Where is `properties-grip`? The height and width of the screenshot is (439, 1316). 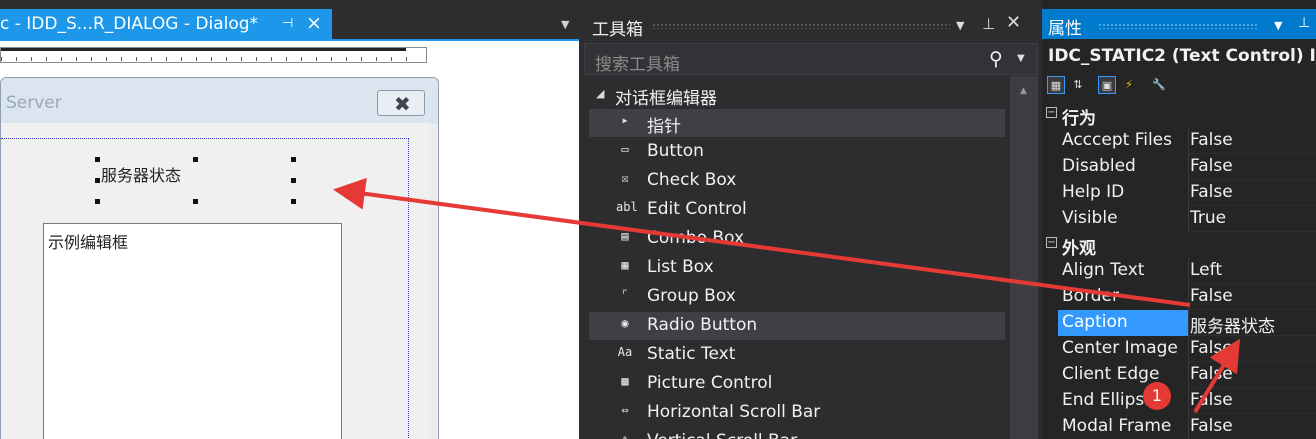 properties-grip is located at coordinates (1178, 26).